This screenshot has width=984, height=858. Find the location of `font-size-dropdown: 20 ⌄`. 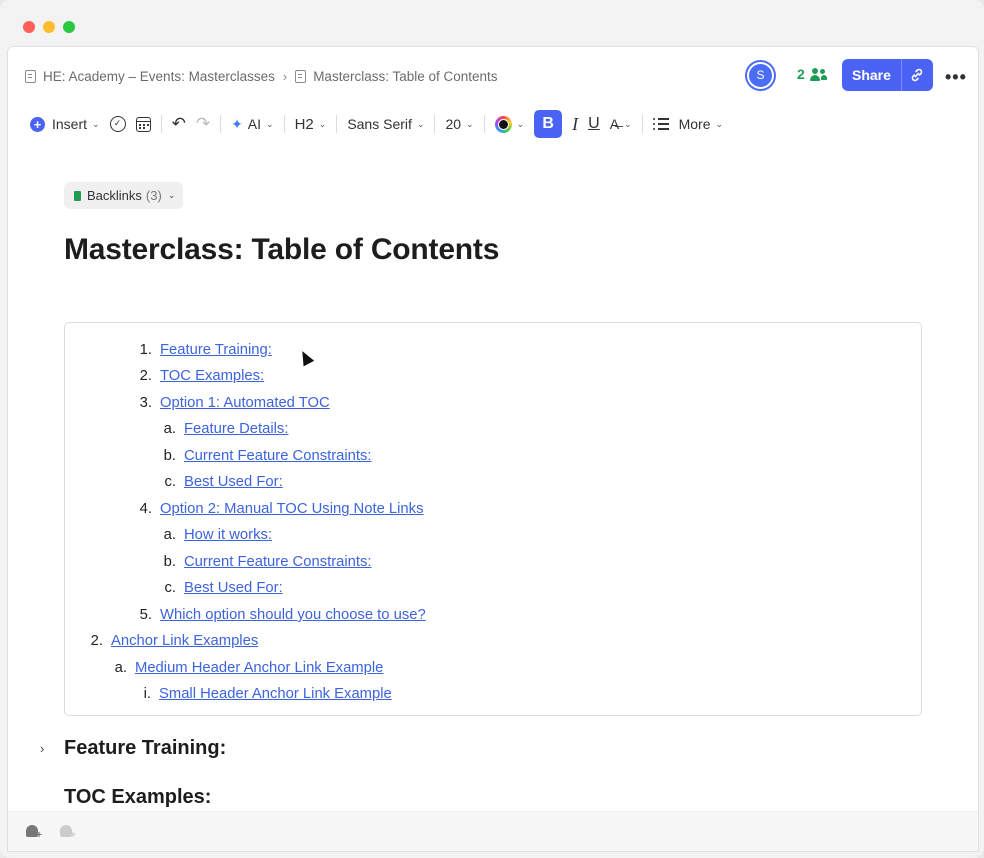

font-size-dropdown: 20 ⌄ is located at coordinates (459, 124).